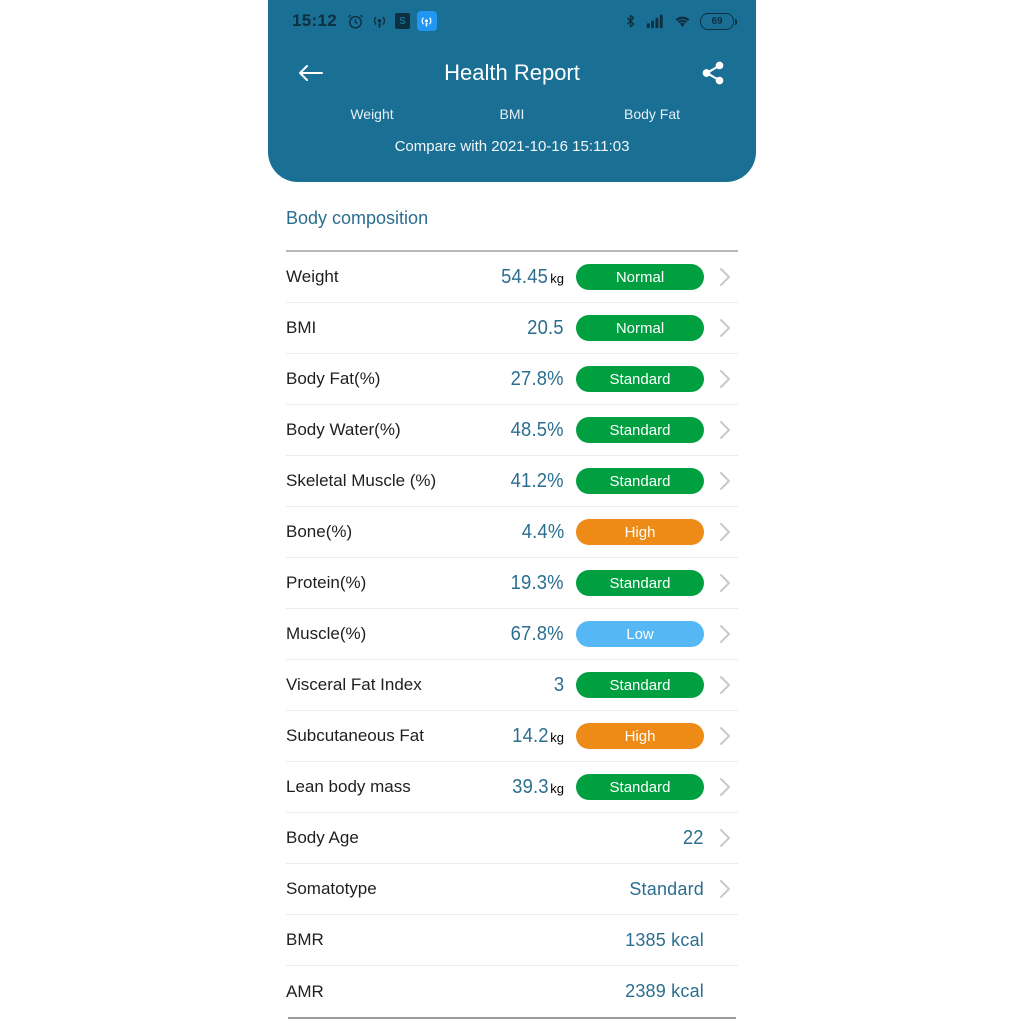  I want to click on cellular-signal-icon, so click(654, 21).